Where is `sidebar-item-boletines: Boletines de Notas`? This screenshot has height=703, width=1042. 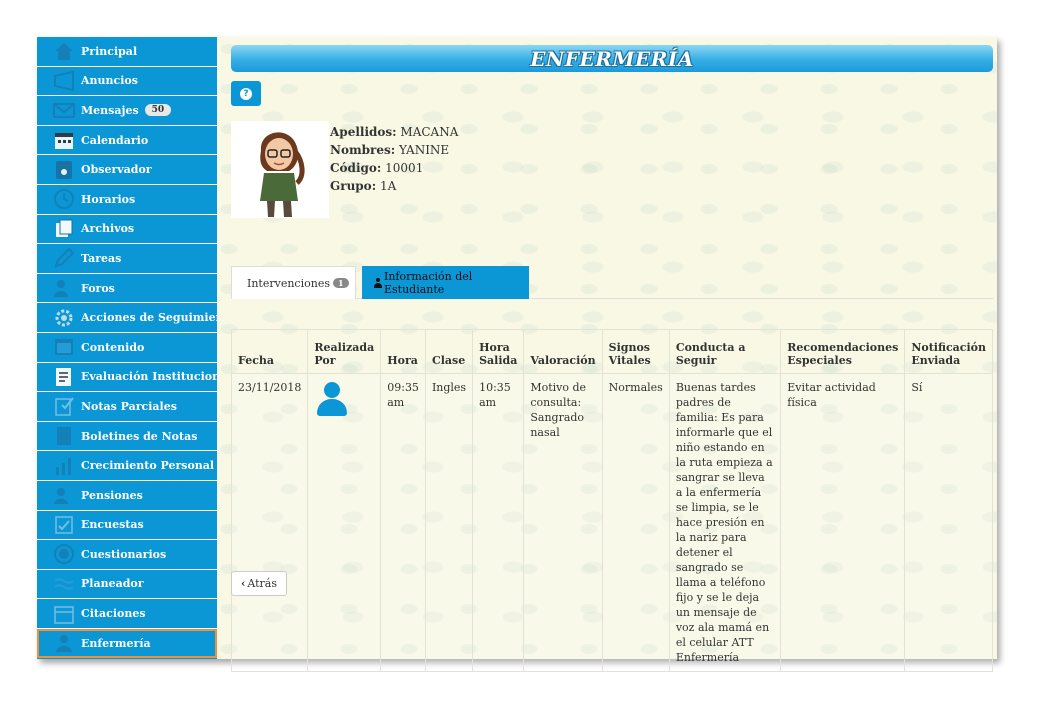
sidebar-item-boletines: Boletines de Notas is located at coordinates (127, 437).